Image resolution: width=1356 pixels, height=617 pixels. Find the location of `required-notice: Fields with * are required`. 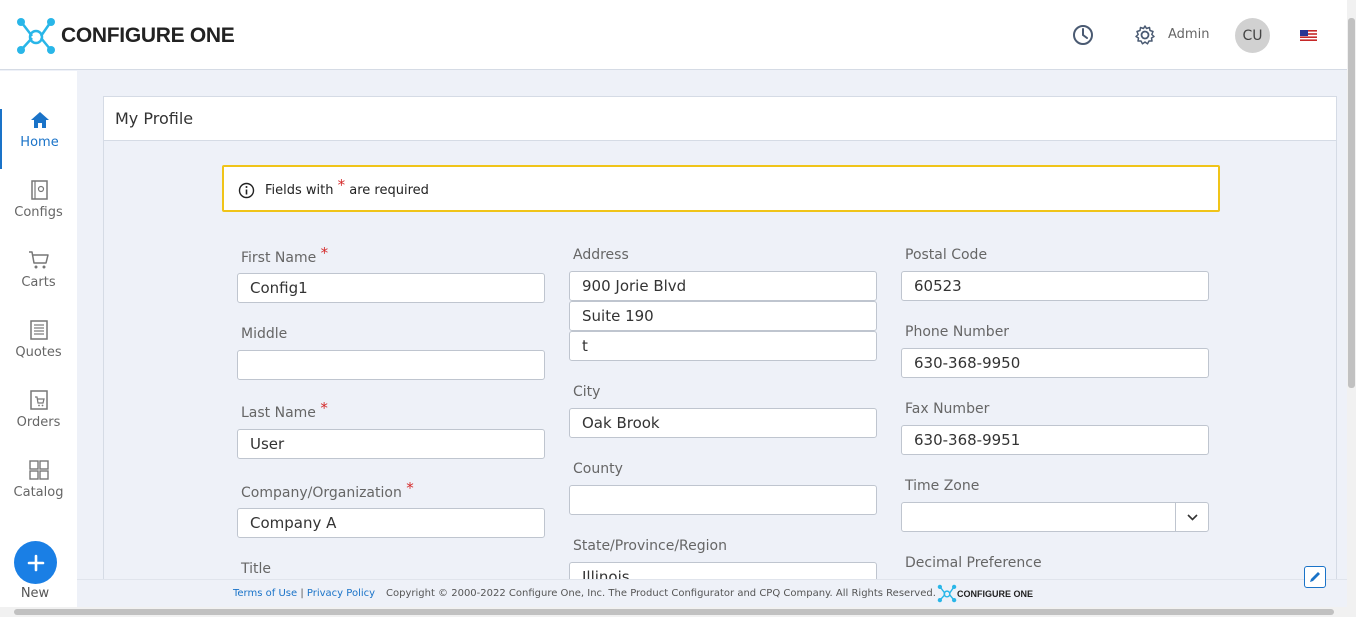

required-notice: Fields with * are required is located at coordinates (721, 188).